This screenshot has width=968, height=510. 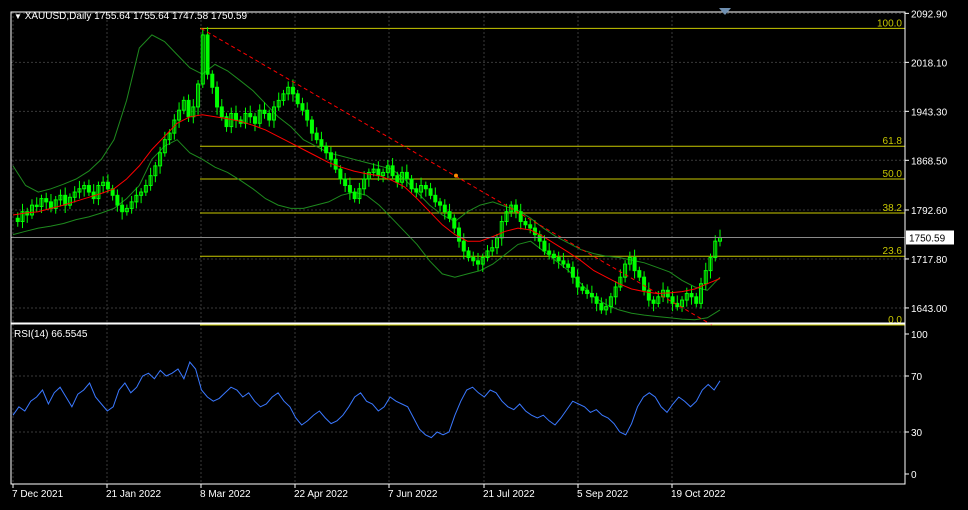 I want to click on fibonacci-label: 50.0, so click(x=893, y=174).